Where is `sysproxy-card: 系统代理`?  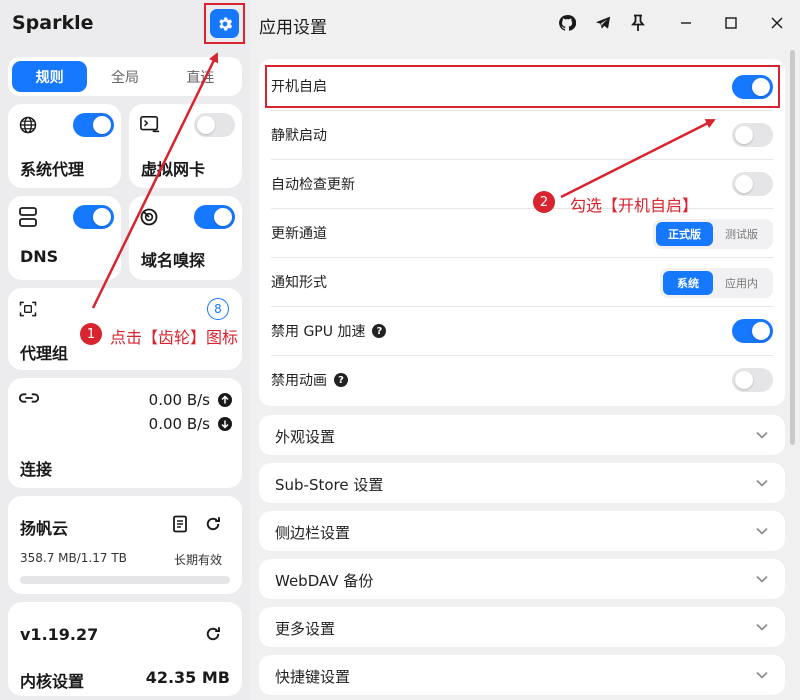
sysproxy-card: 系统代理 is located at coordinates (64, 146).